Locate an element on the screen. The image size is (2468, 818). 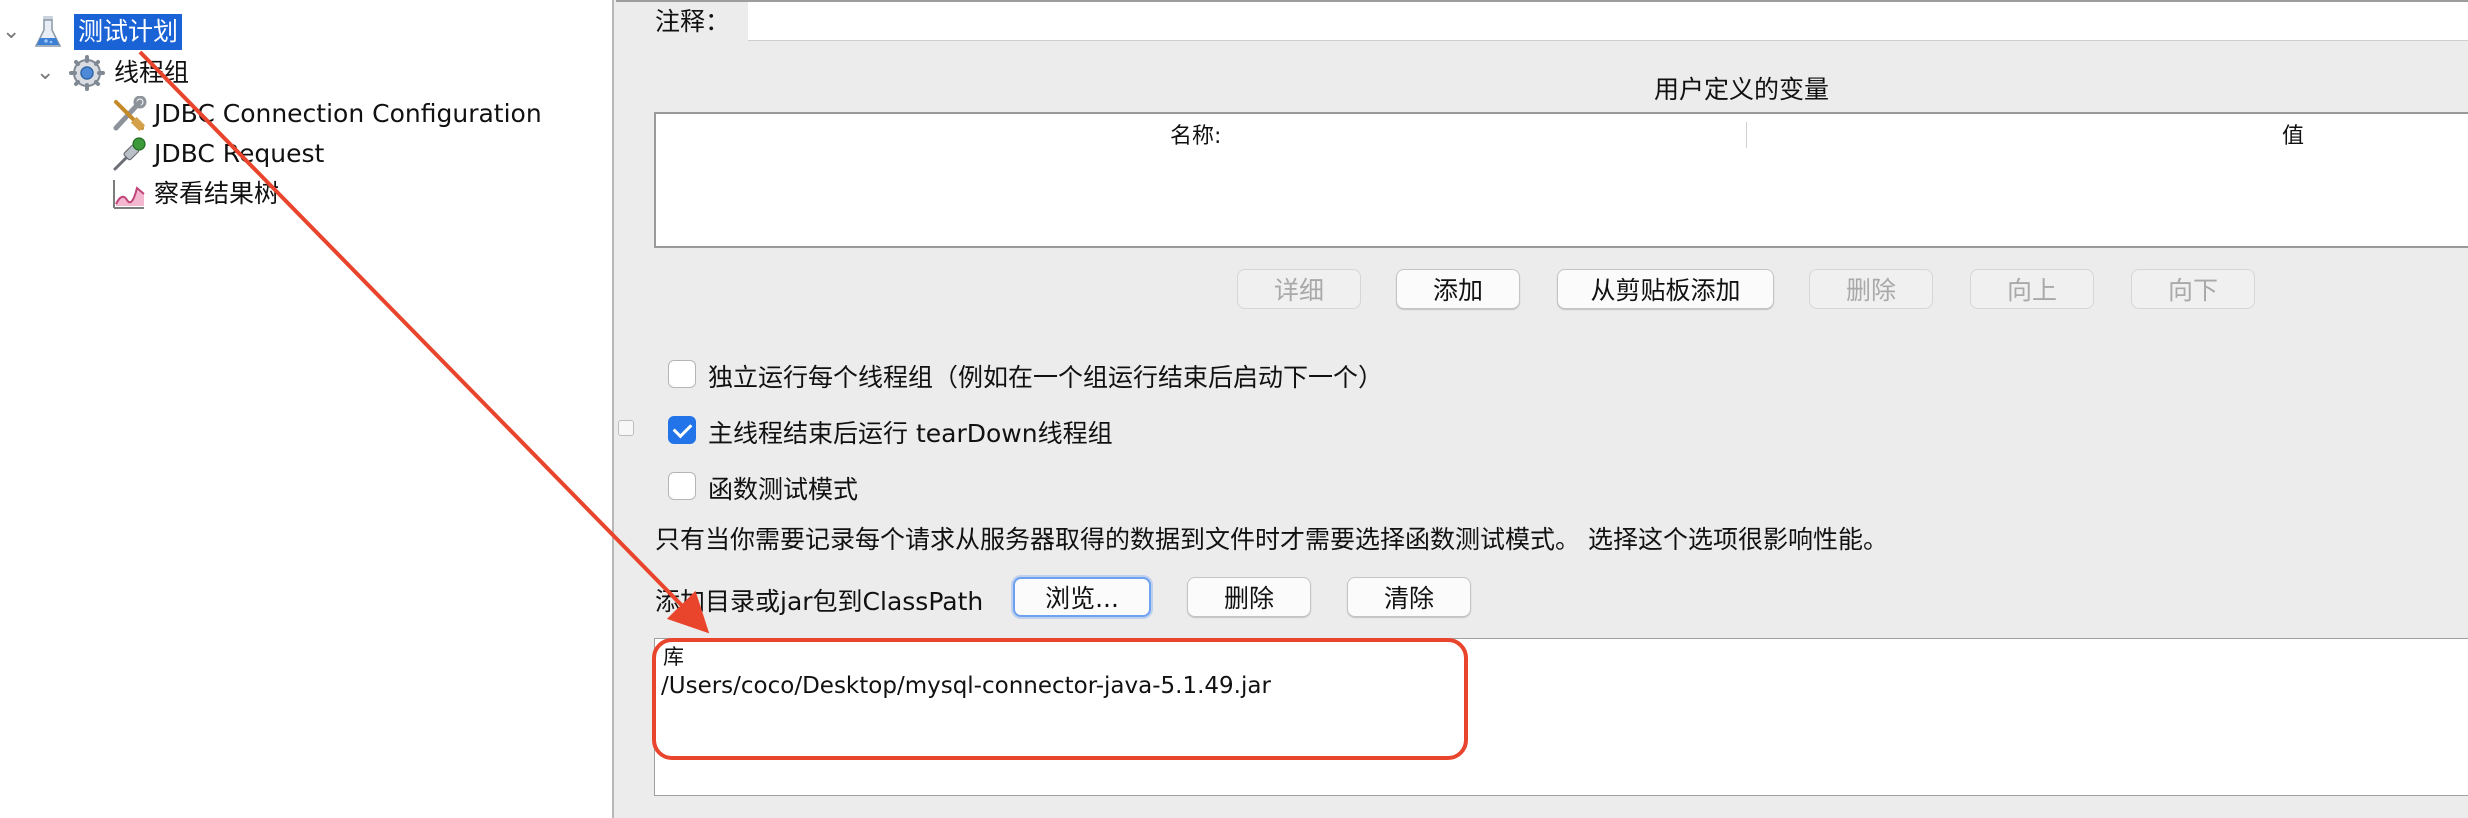
delete-classpath-button: 删除 is located at coordinates (1249, 597).